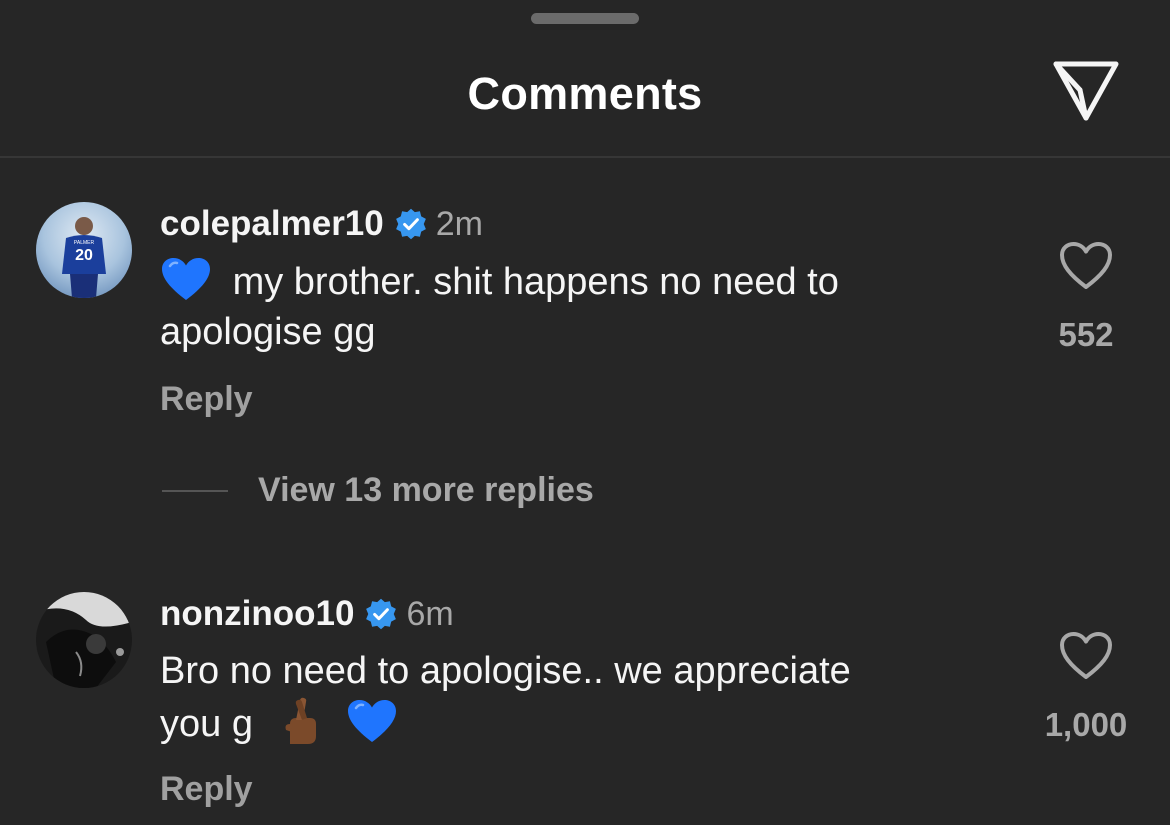 This screenshot has height=825, width=1170. What do you see at coordinates (206, 789) in the screenshot?
I see `reply-button: Reply` at bounding box center [206, 789].